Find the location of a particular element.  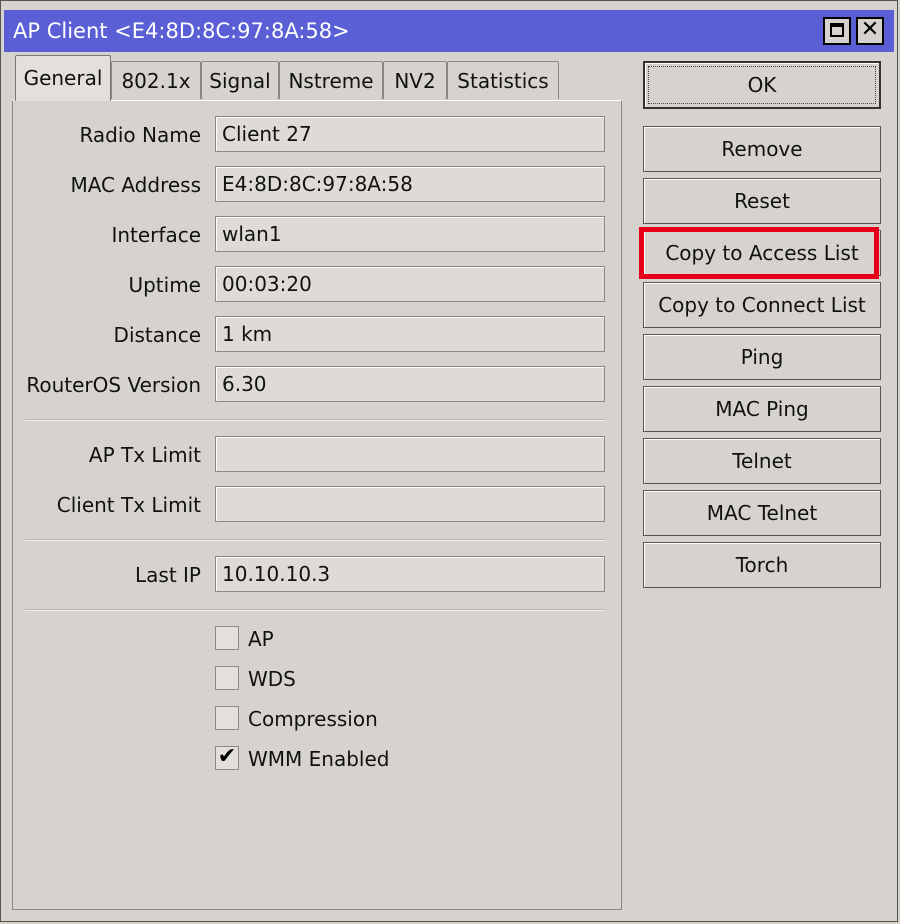

maximize-icon is located at coordinates (837, 30).